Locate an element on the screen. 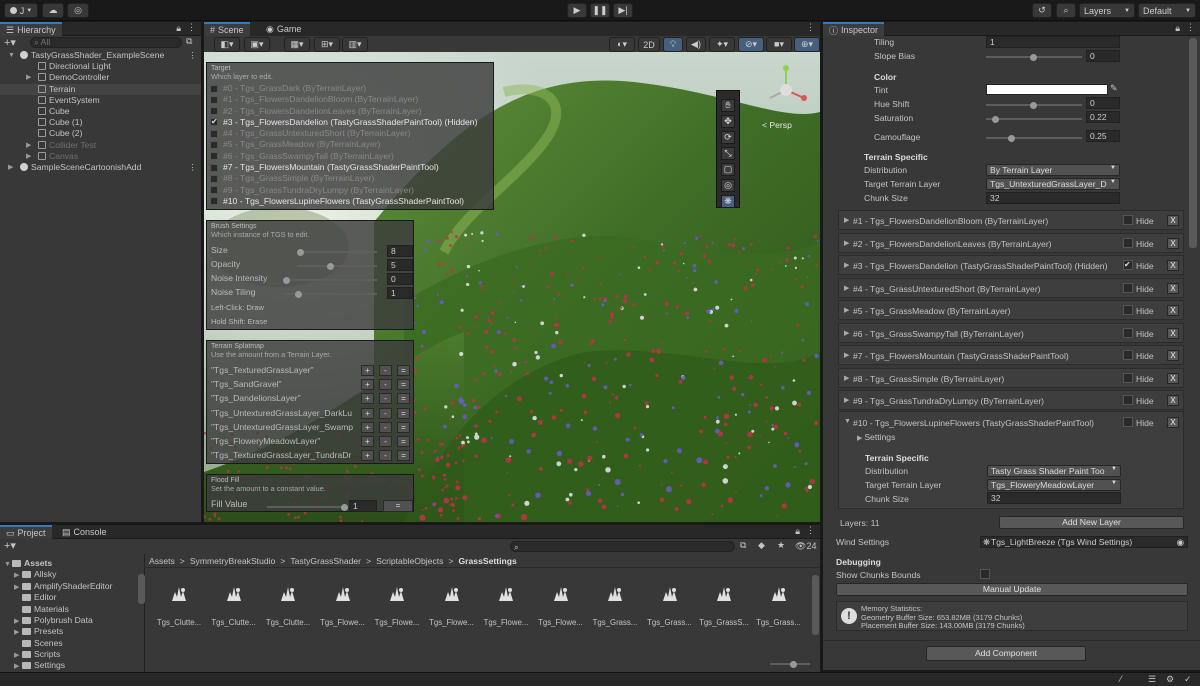  chevron-down-icon: ▼ is located at coordinates (12, 55).